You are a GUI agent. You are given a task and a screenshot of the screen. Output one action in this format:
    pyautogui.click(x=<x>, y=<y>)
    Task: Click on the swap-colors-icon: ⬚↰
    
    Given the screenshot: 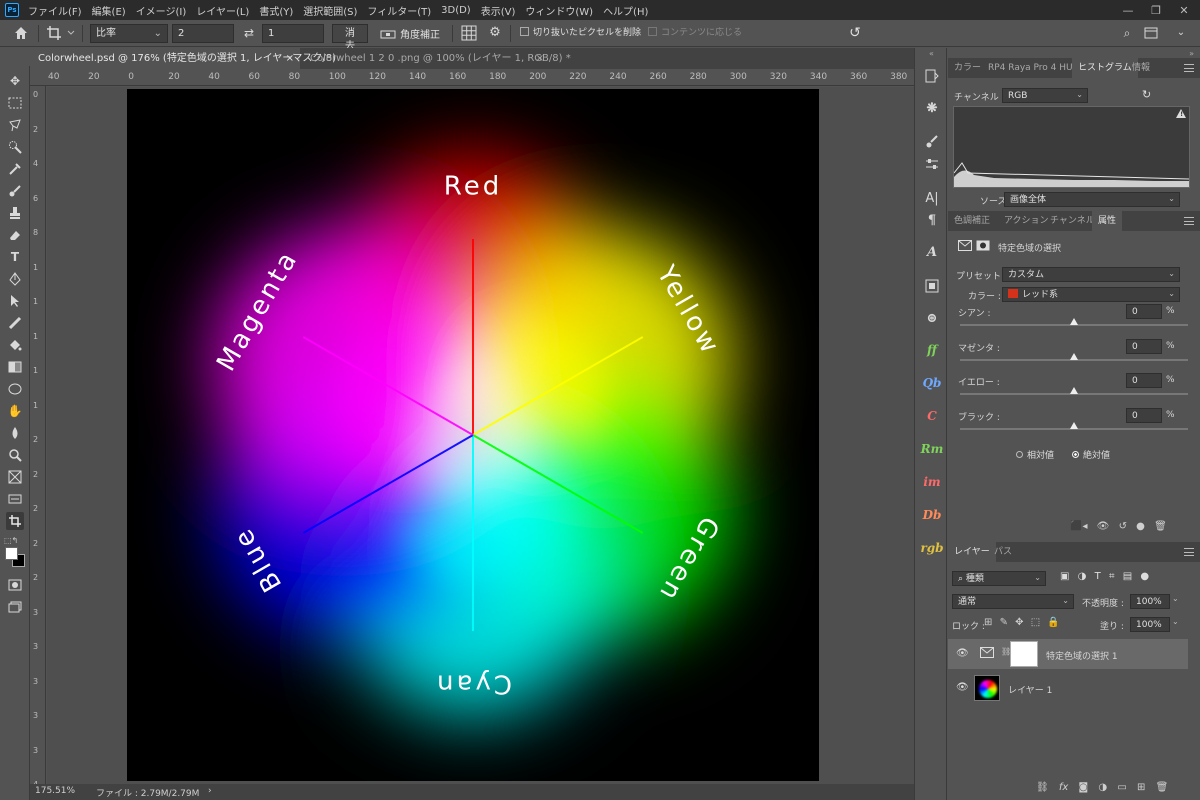 What is the action you would take?
    pyautogui.click(x=11, y=540)
    